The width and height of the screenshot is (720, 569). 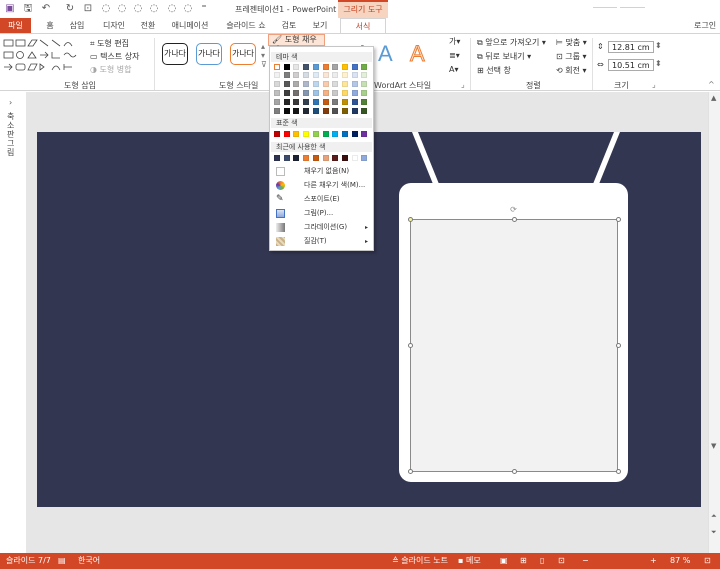 I want to click on wordart-dialog-launcher-icon: ⌟, so click(x=463, y=84).